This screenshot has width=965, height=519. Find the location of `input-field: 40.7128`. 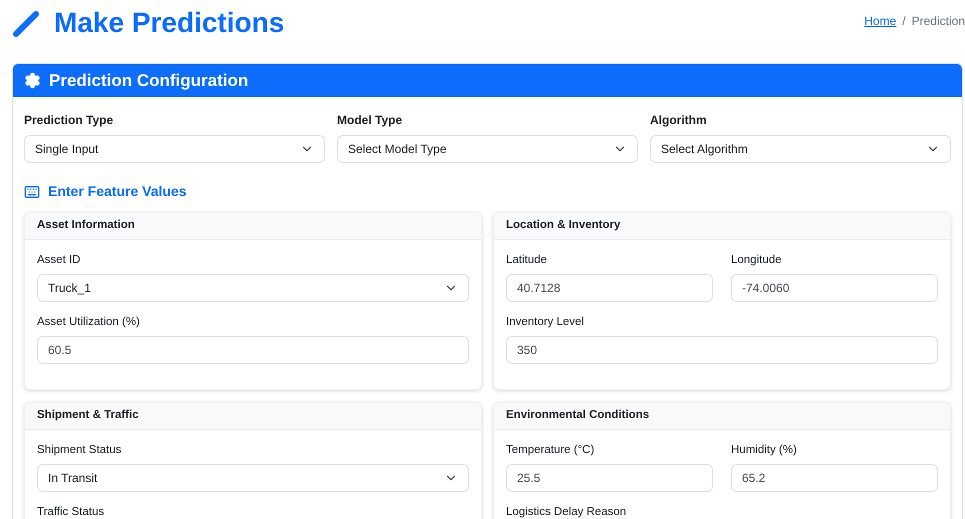

input-field: 40.7128 is located at coordinates (609, 288).